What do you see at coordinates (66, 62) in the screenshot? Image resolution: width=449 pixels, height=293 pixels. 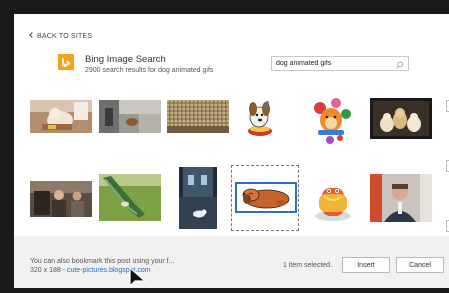 I see `bing-logo-icon` at bounding box center [66, 62].